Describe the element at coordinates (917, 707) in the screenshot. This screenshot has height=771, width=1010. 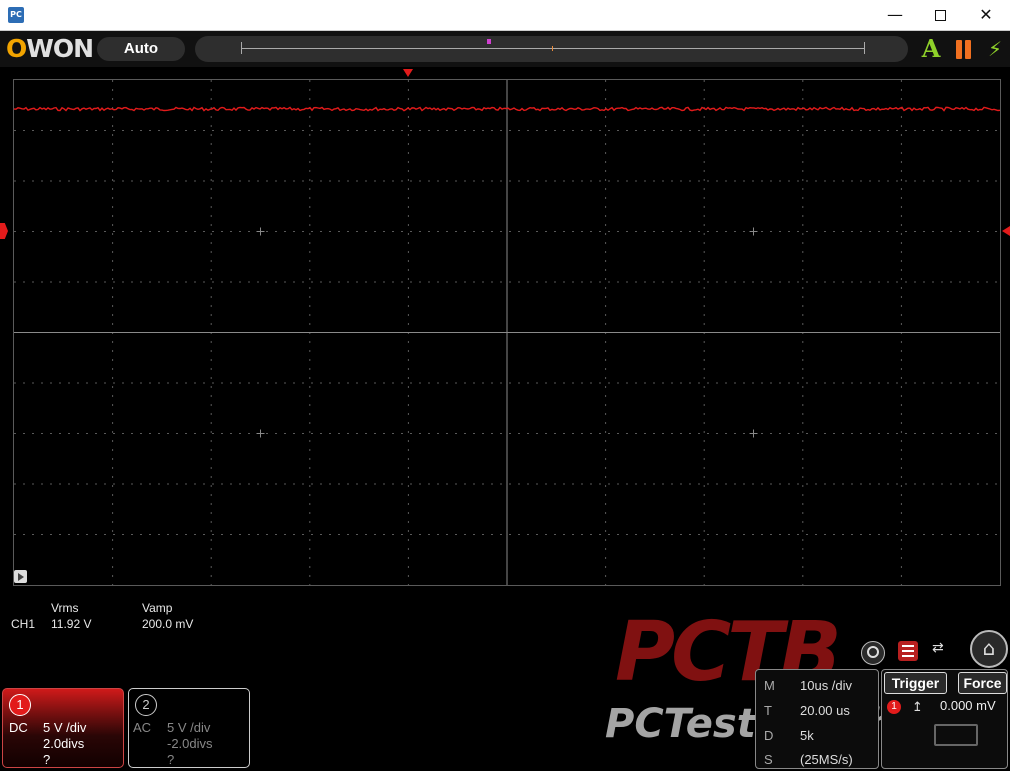
I see `rising-edge-icon: ↥` at that location.